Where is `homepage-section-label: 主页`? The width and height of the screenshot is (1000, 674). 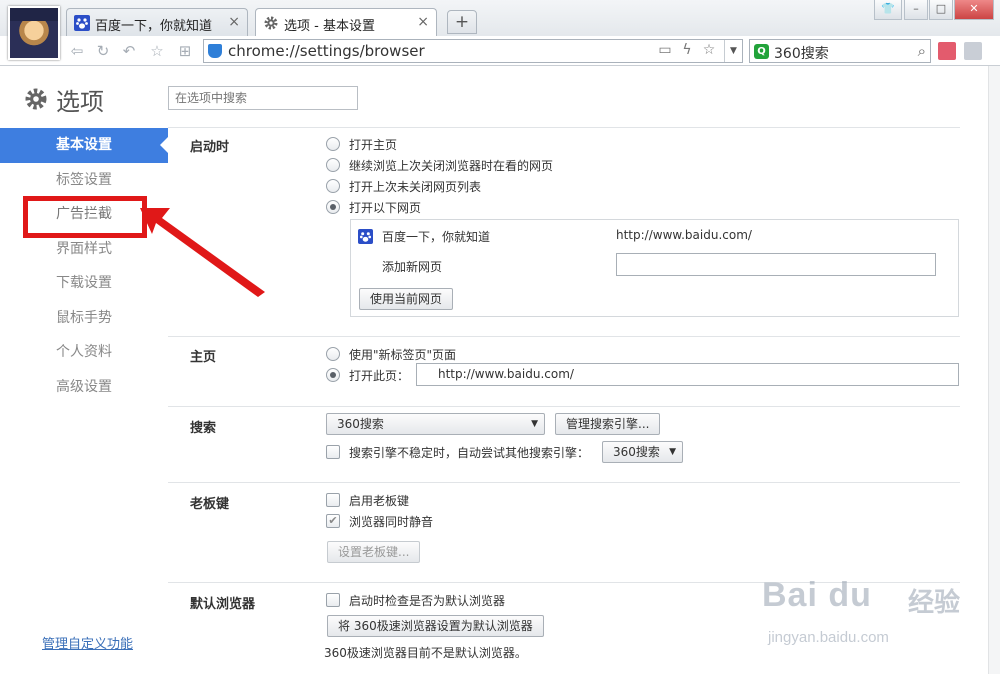
homepage-section-label: 主页 is located at coordinates (203, 357).